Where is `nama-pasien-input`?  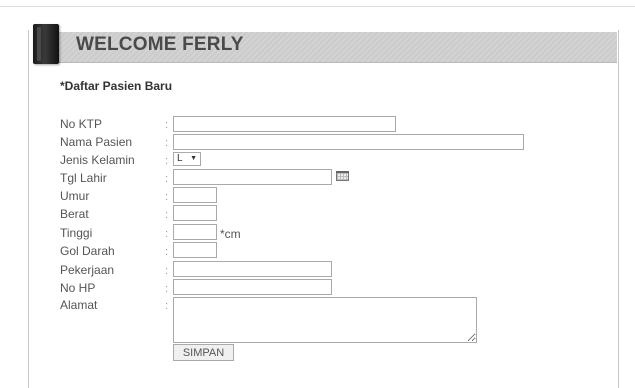 nama-pasien-input is located at coordinates (348, 142).